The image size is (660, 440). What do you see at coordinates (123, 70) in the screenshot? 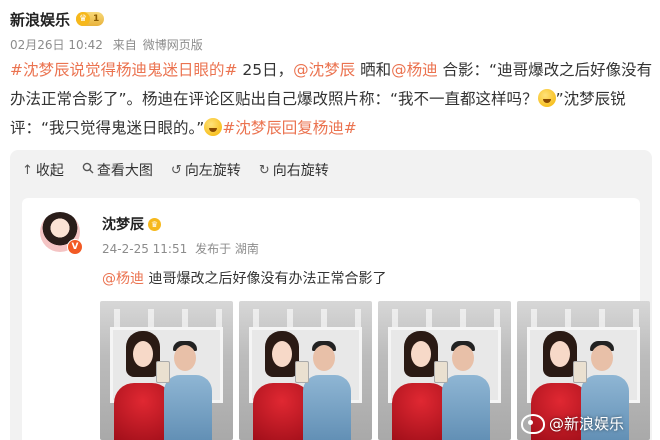
I see `topic-link: #沈梦辰说觉得杨迪鬼迷日眼的#` at bounding box center [123, 70].